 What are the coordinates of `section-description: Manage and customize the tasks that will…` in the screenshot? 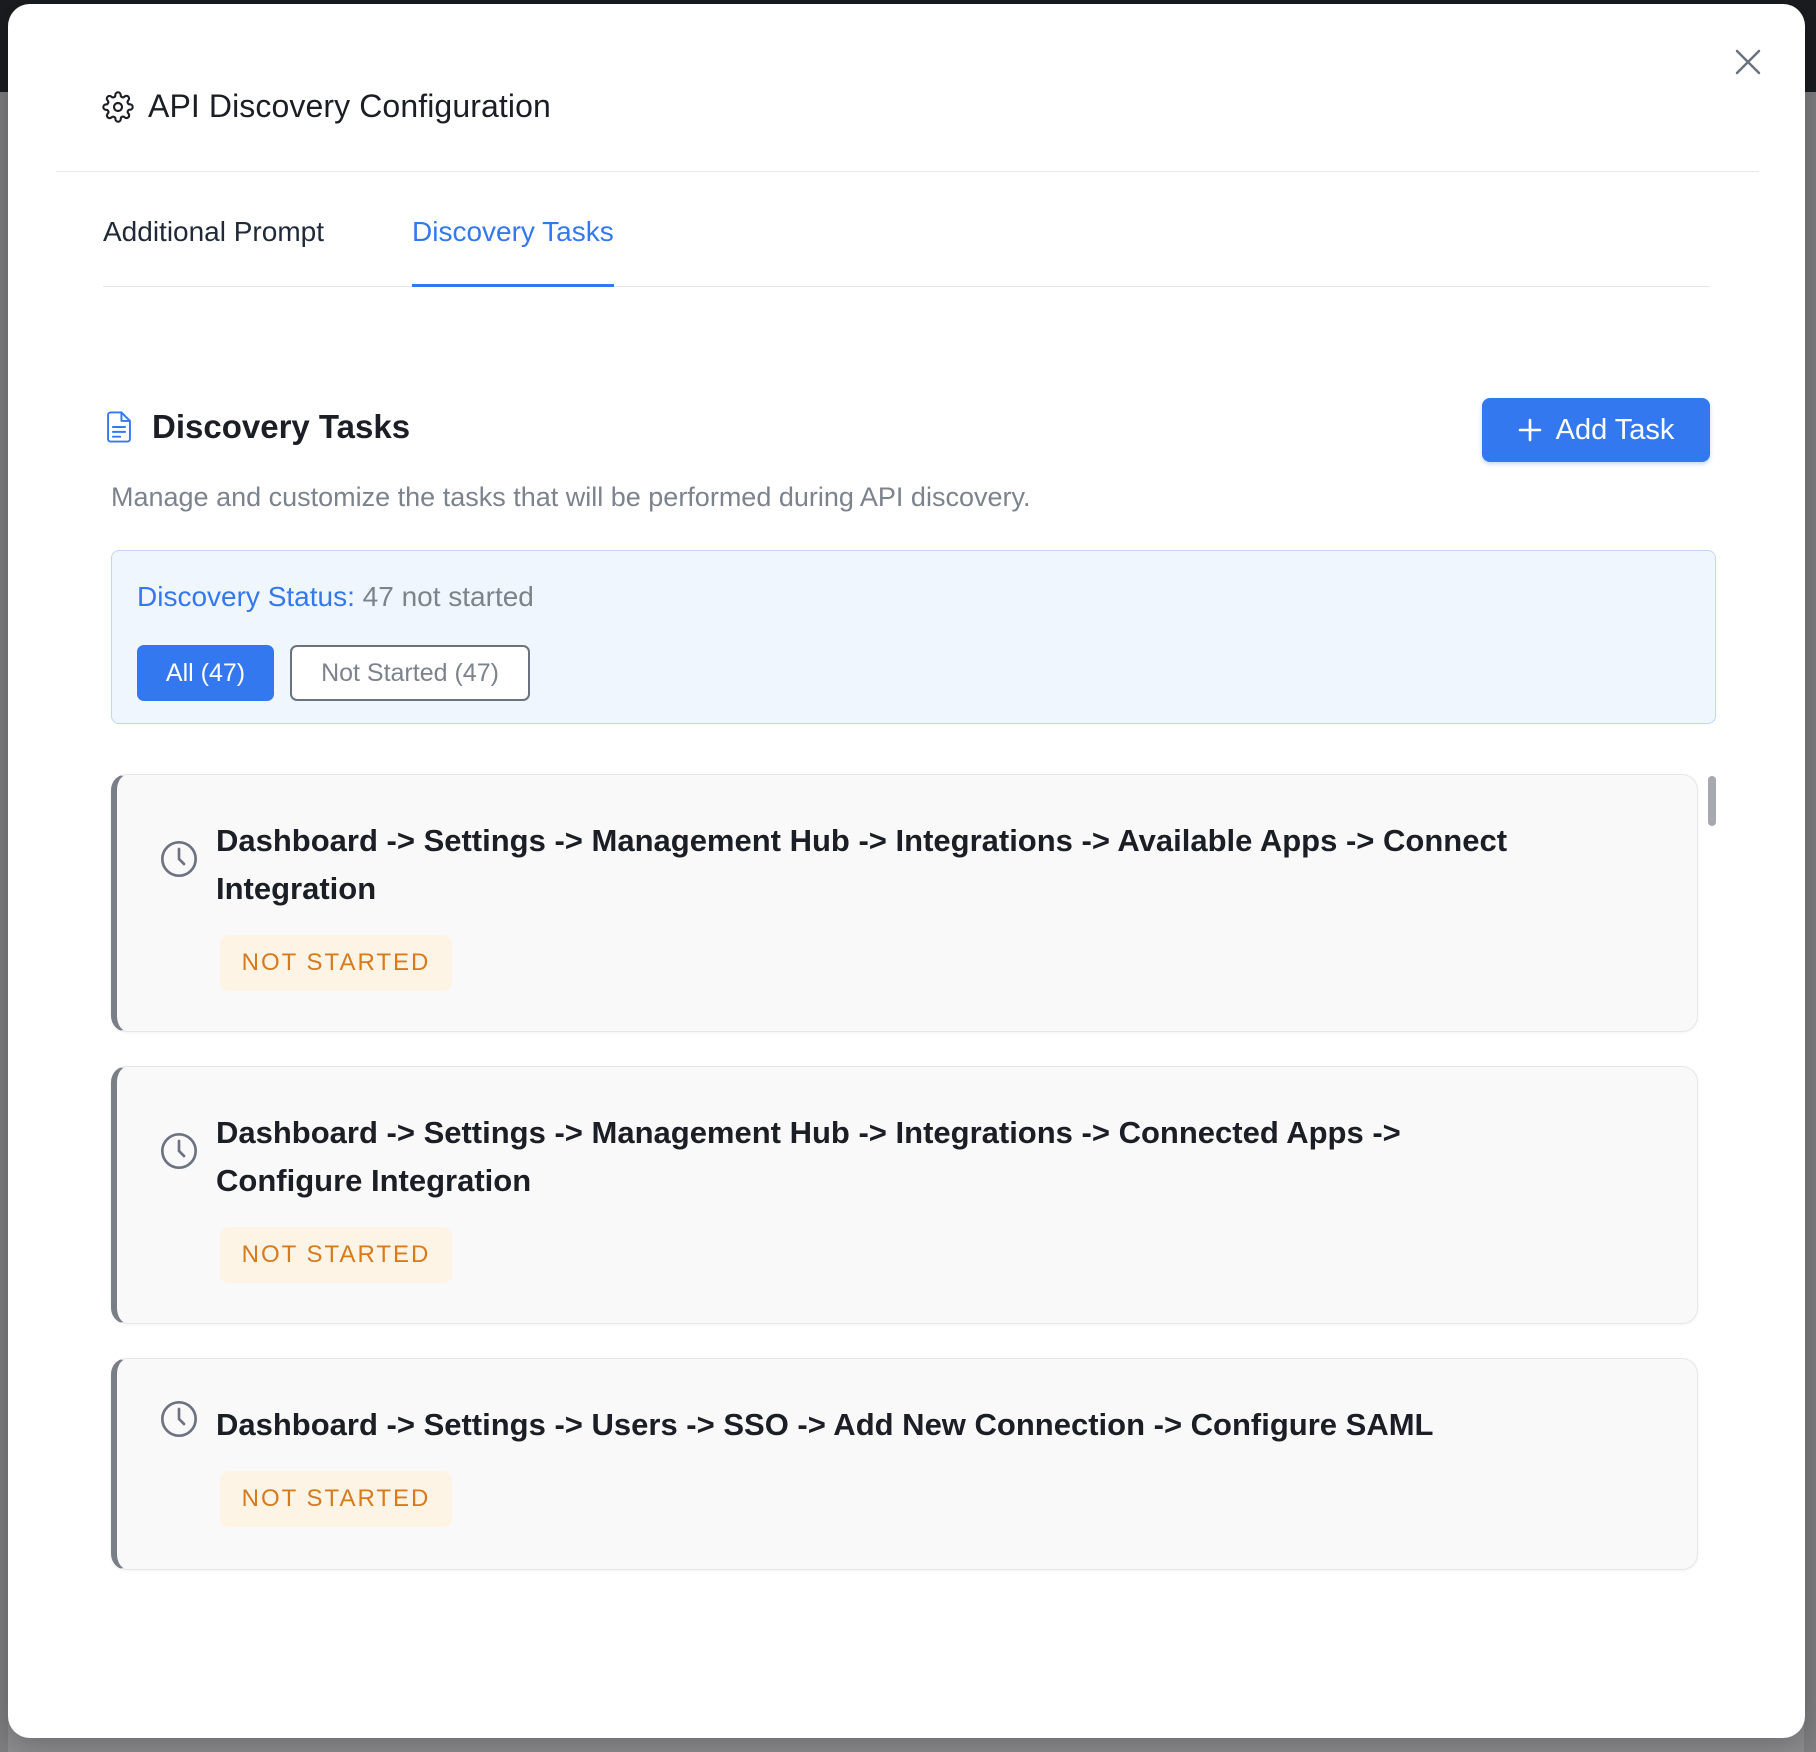 It's located at (571, 497).